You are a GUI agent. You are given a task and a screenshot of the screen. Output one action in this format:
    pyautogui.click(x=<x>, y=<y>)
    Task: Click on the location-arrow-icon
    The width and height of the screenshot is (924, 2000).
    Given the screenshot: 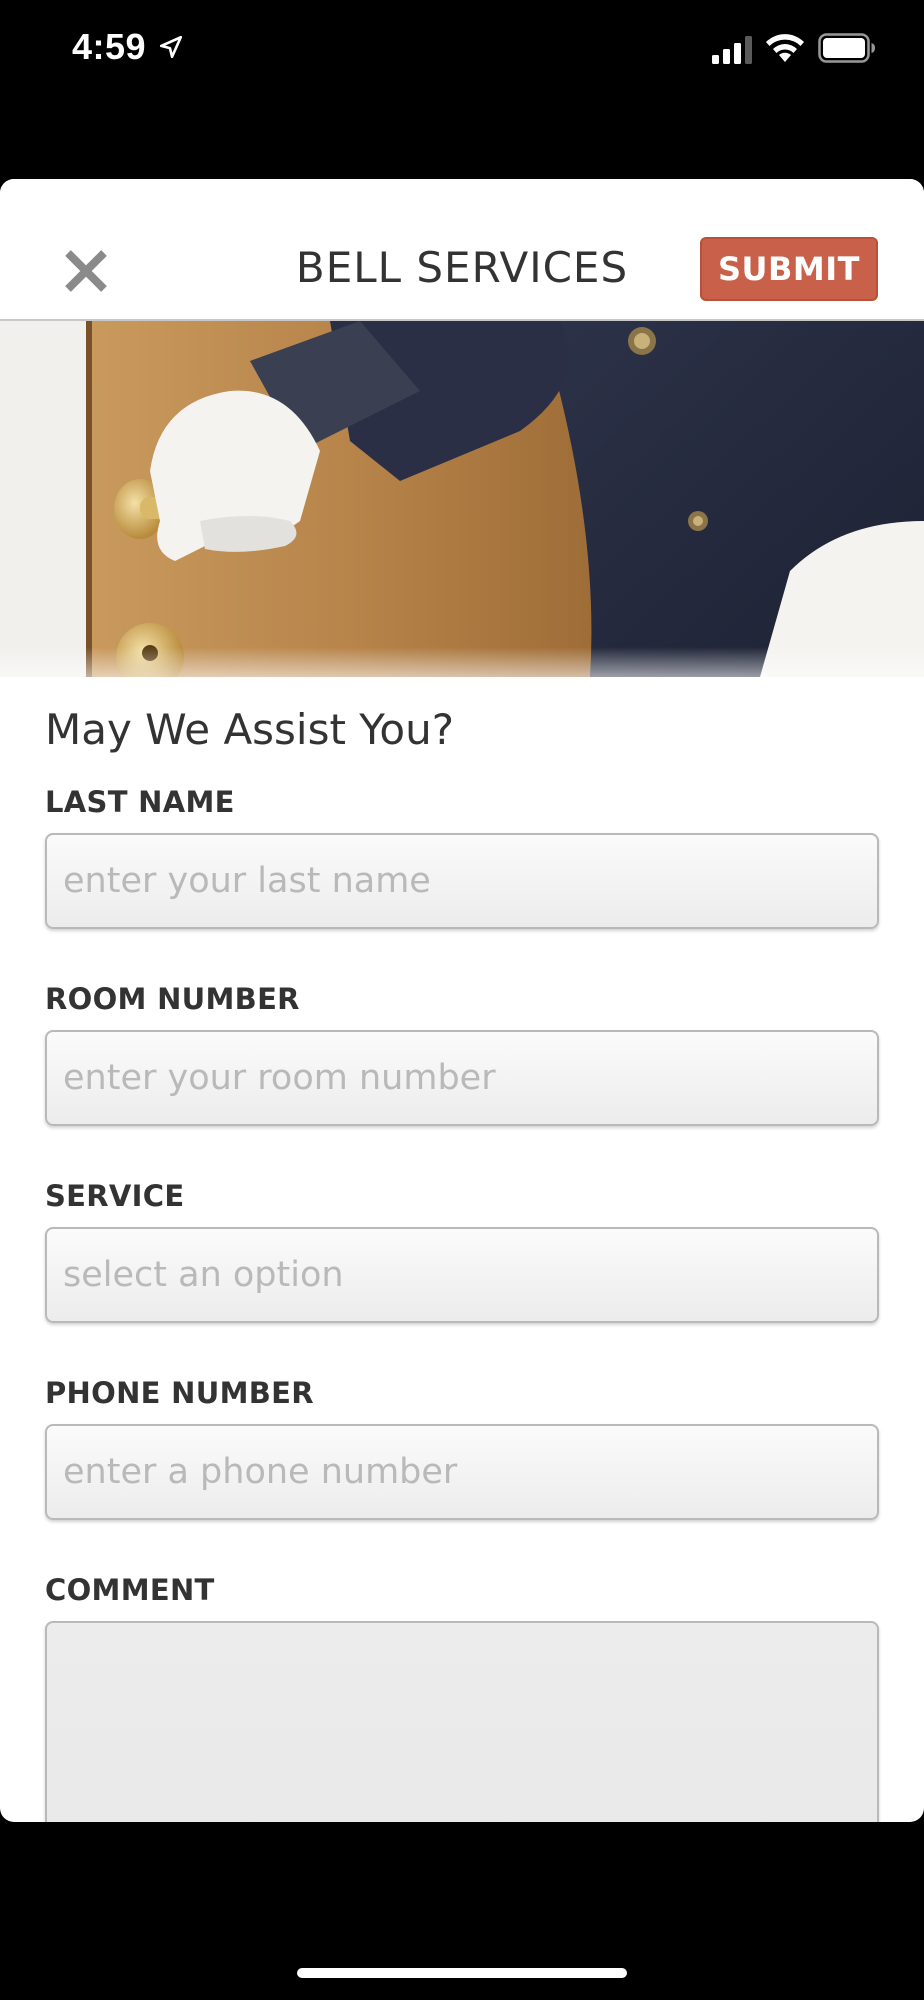 What is the action you would take?
    pyautogui.click(x=171, y=47)
    